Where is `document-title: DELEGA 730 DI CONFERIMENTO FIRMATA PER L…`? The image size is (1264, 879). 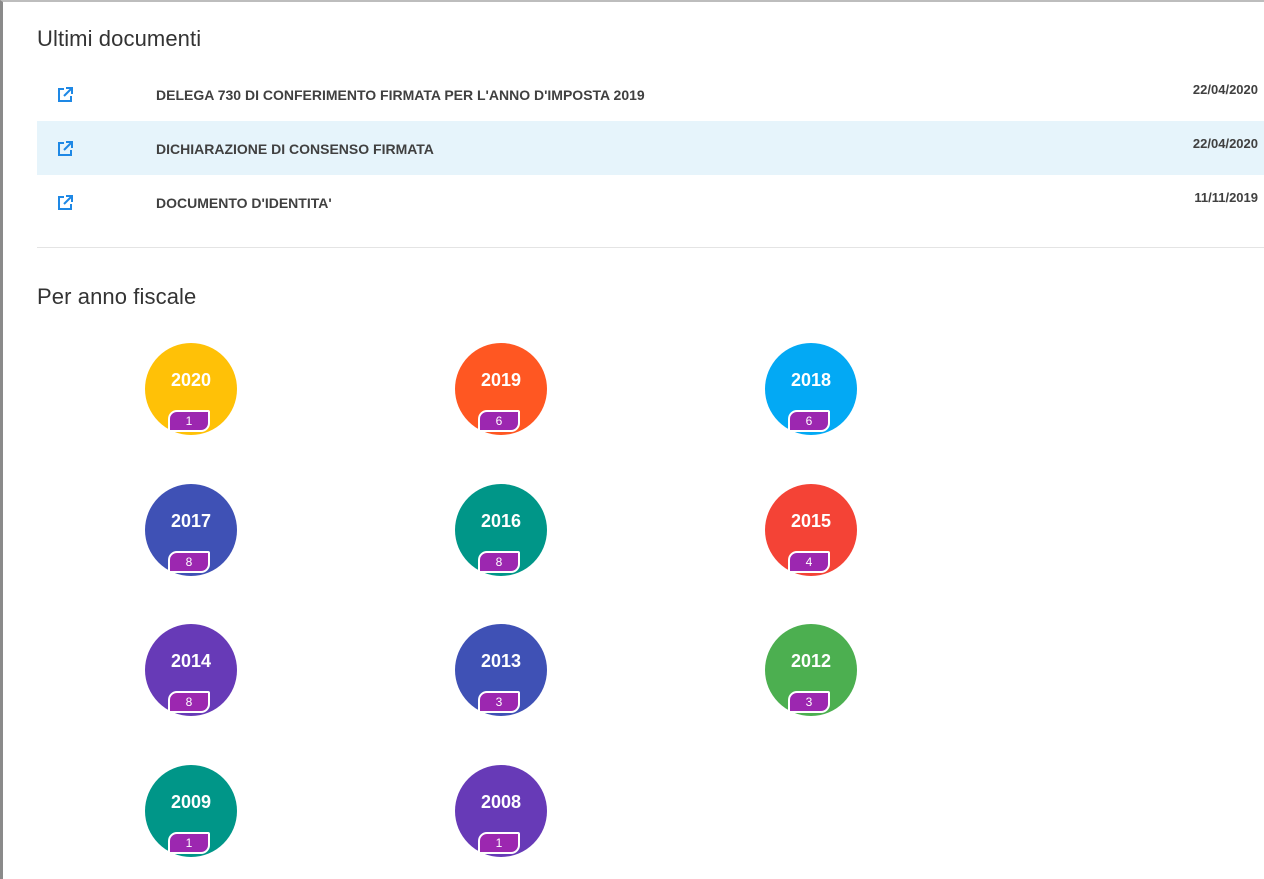 document-title: DELEGA 730 DI CONFERIMENTO FIRMATA PER L… is located at coordinates (400, 95).